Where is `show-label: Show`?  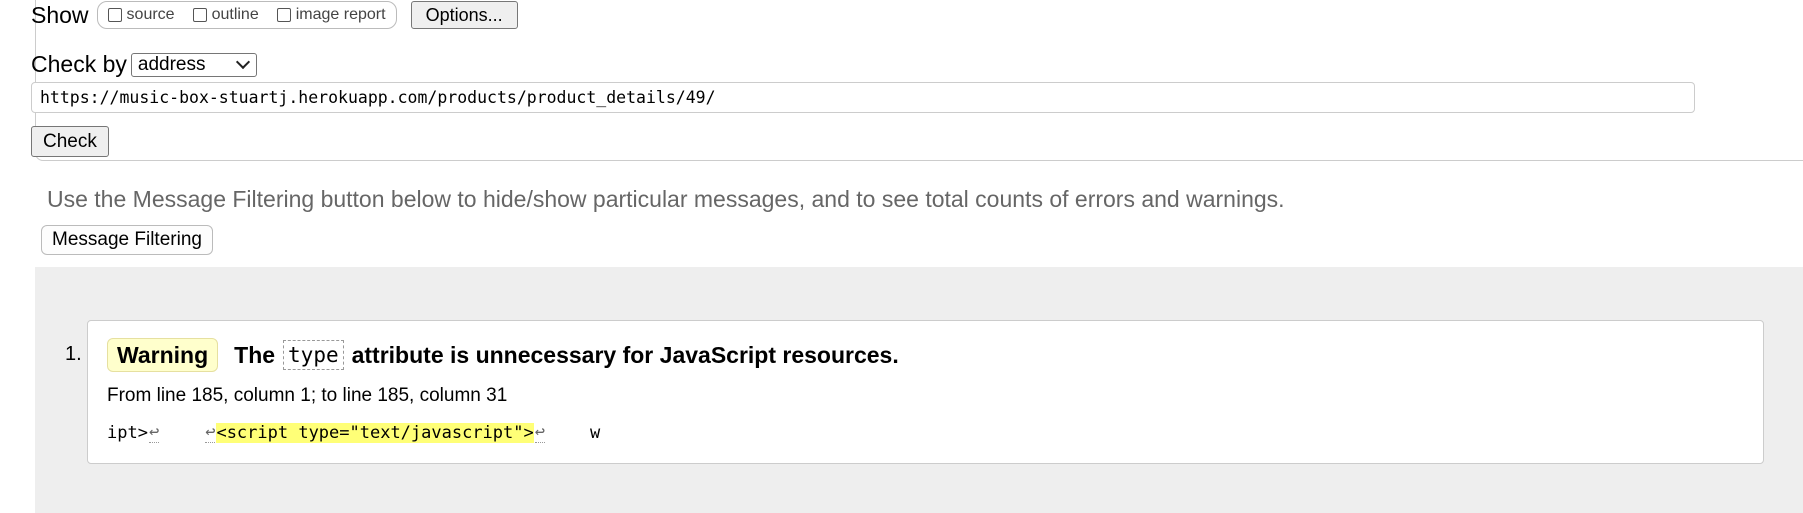 show-label: Show is located at coordinates (60, 14).